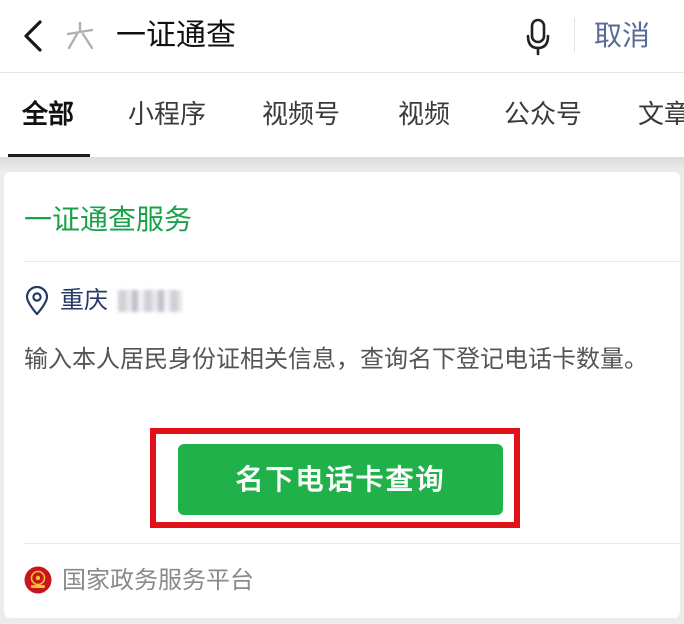 Image resolution: width=684 pixels, height=624 pixels. I want to click on tab-official-account: 公众号, so click(543, 115).